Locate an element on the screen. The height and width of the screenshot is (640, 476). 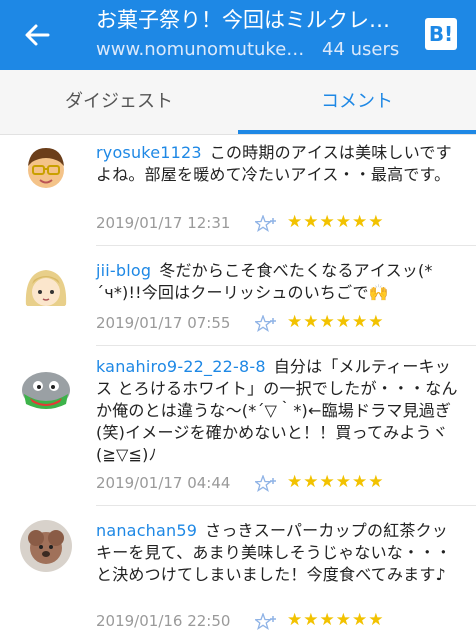
bookmark-user-count: 44 users is located at coordinates (360, 50).